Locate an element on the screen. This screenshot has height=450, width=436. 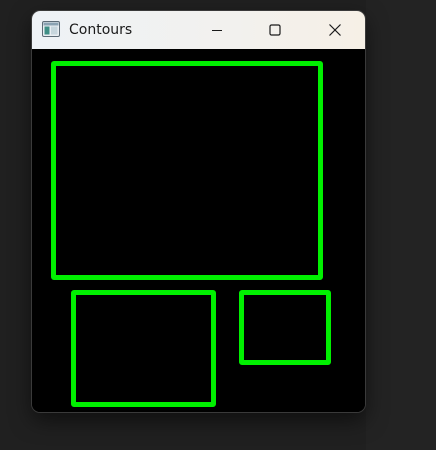
title-bar: Contours is located at coordinates (198, 30).